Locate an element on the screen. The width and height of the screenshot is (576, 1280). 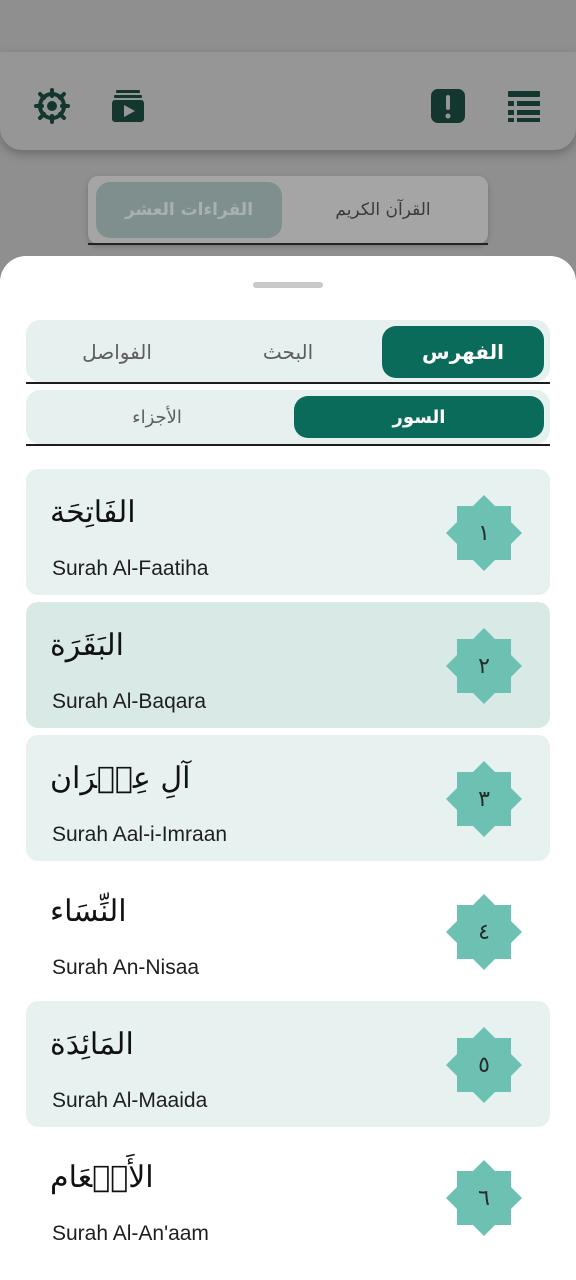
surah-english-name: Surah An-Nisaa is located at coordinates (126, 967).